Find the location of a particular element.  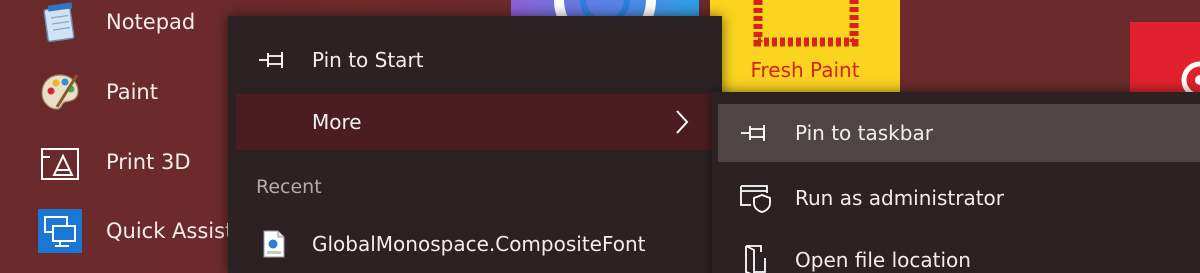

app-label-quick-assist: Quick Assist is located at coordinates (170, 231).